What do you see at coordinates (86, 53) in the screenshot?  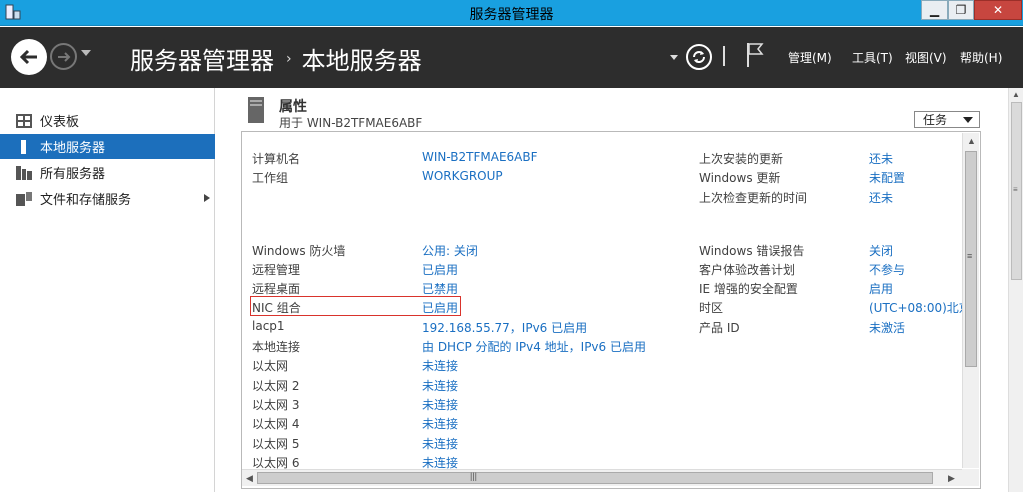 I see `history-dropdown-icon` at bounding box center [86, 53].